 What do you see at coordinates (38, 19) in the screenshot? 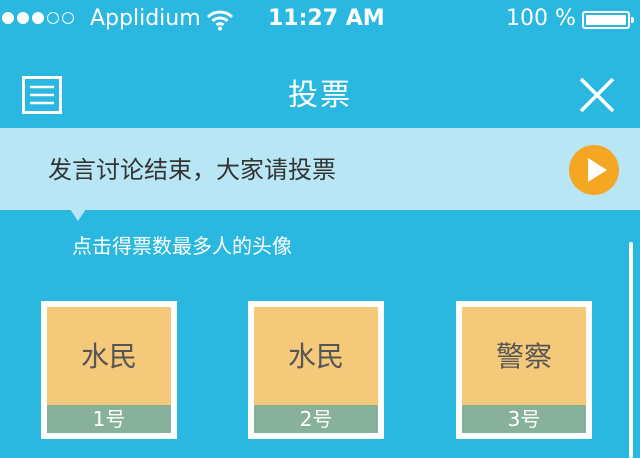
I see `signal-strength-icon` at bounding box center [38, 19].